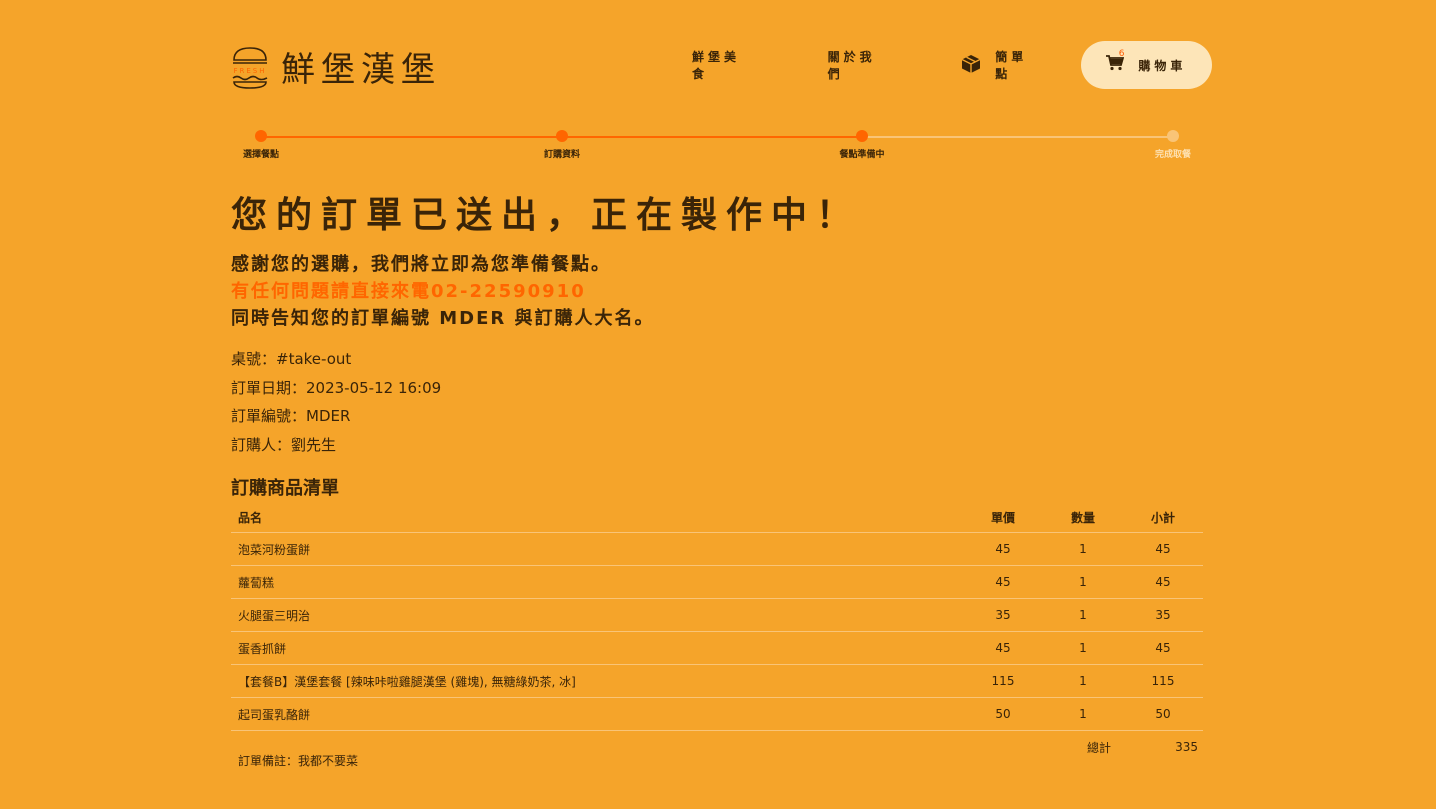 The height and width of the screenshot is (809, 1436). I want to click on order-date: 訂單日期：2023-05-12 16:09, so click(336, 388).